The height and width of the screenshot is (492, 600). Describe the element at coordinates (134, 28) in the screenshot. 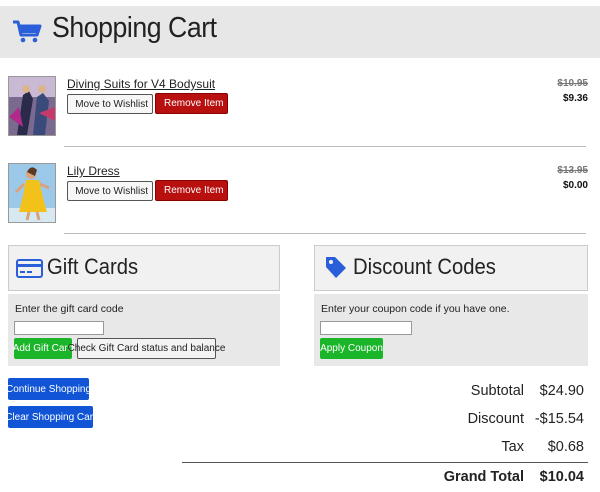

I see `page-title: Shopping Cart` at that location.